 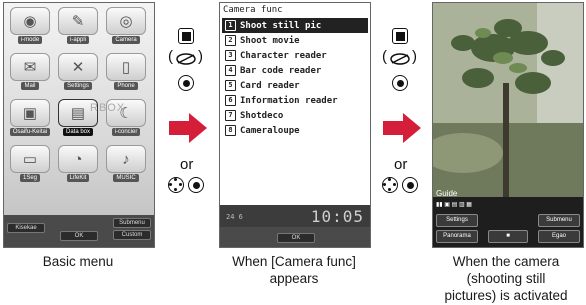 What do you see at coordinates (26, 228) in the screenshot?
I see `softkey-kisekae: Kisekae` at bounding box center [26, 228].